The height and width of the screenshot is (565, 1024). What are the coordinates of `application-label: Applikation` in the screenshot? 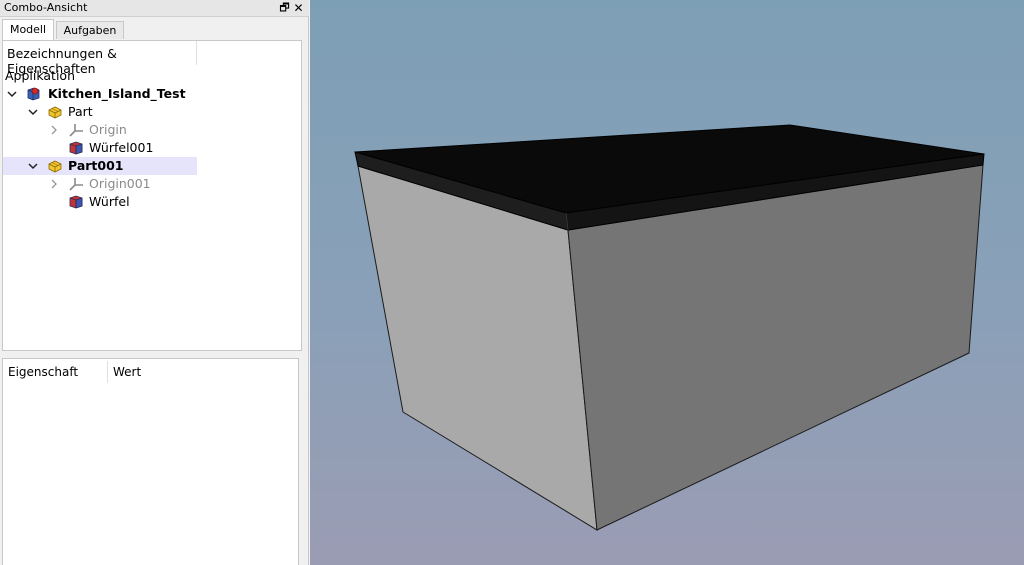 It's located at (40, 75).